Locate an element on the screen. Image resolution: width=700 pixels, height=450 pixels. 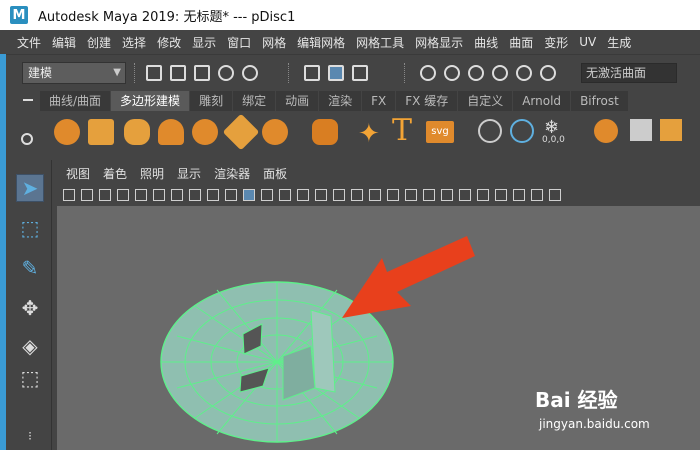
combine-icon is located at coordinates (490, 131).